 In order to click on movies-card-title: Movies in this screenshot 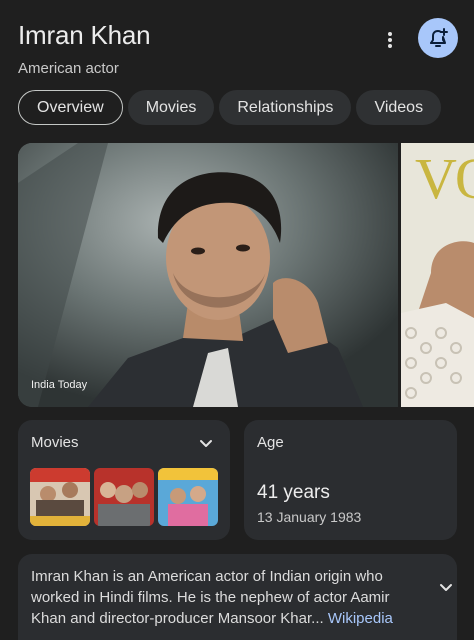, I will do `click(55, 442)`.